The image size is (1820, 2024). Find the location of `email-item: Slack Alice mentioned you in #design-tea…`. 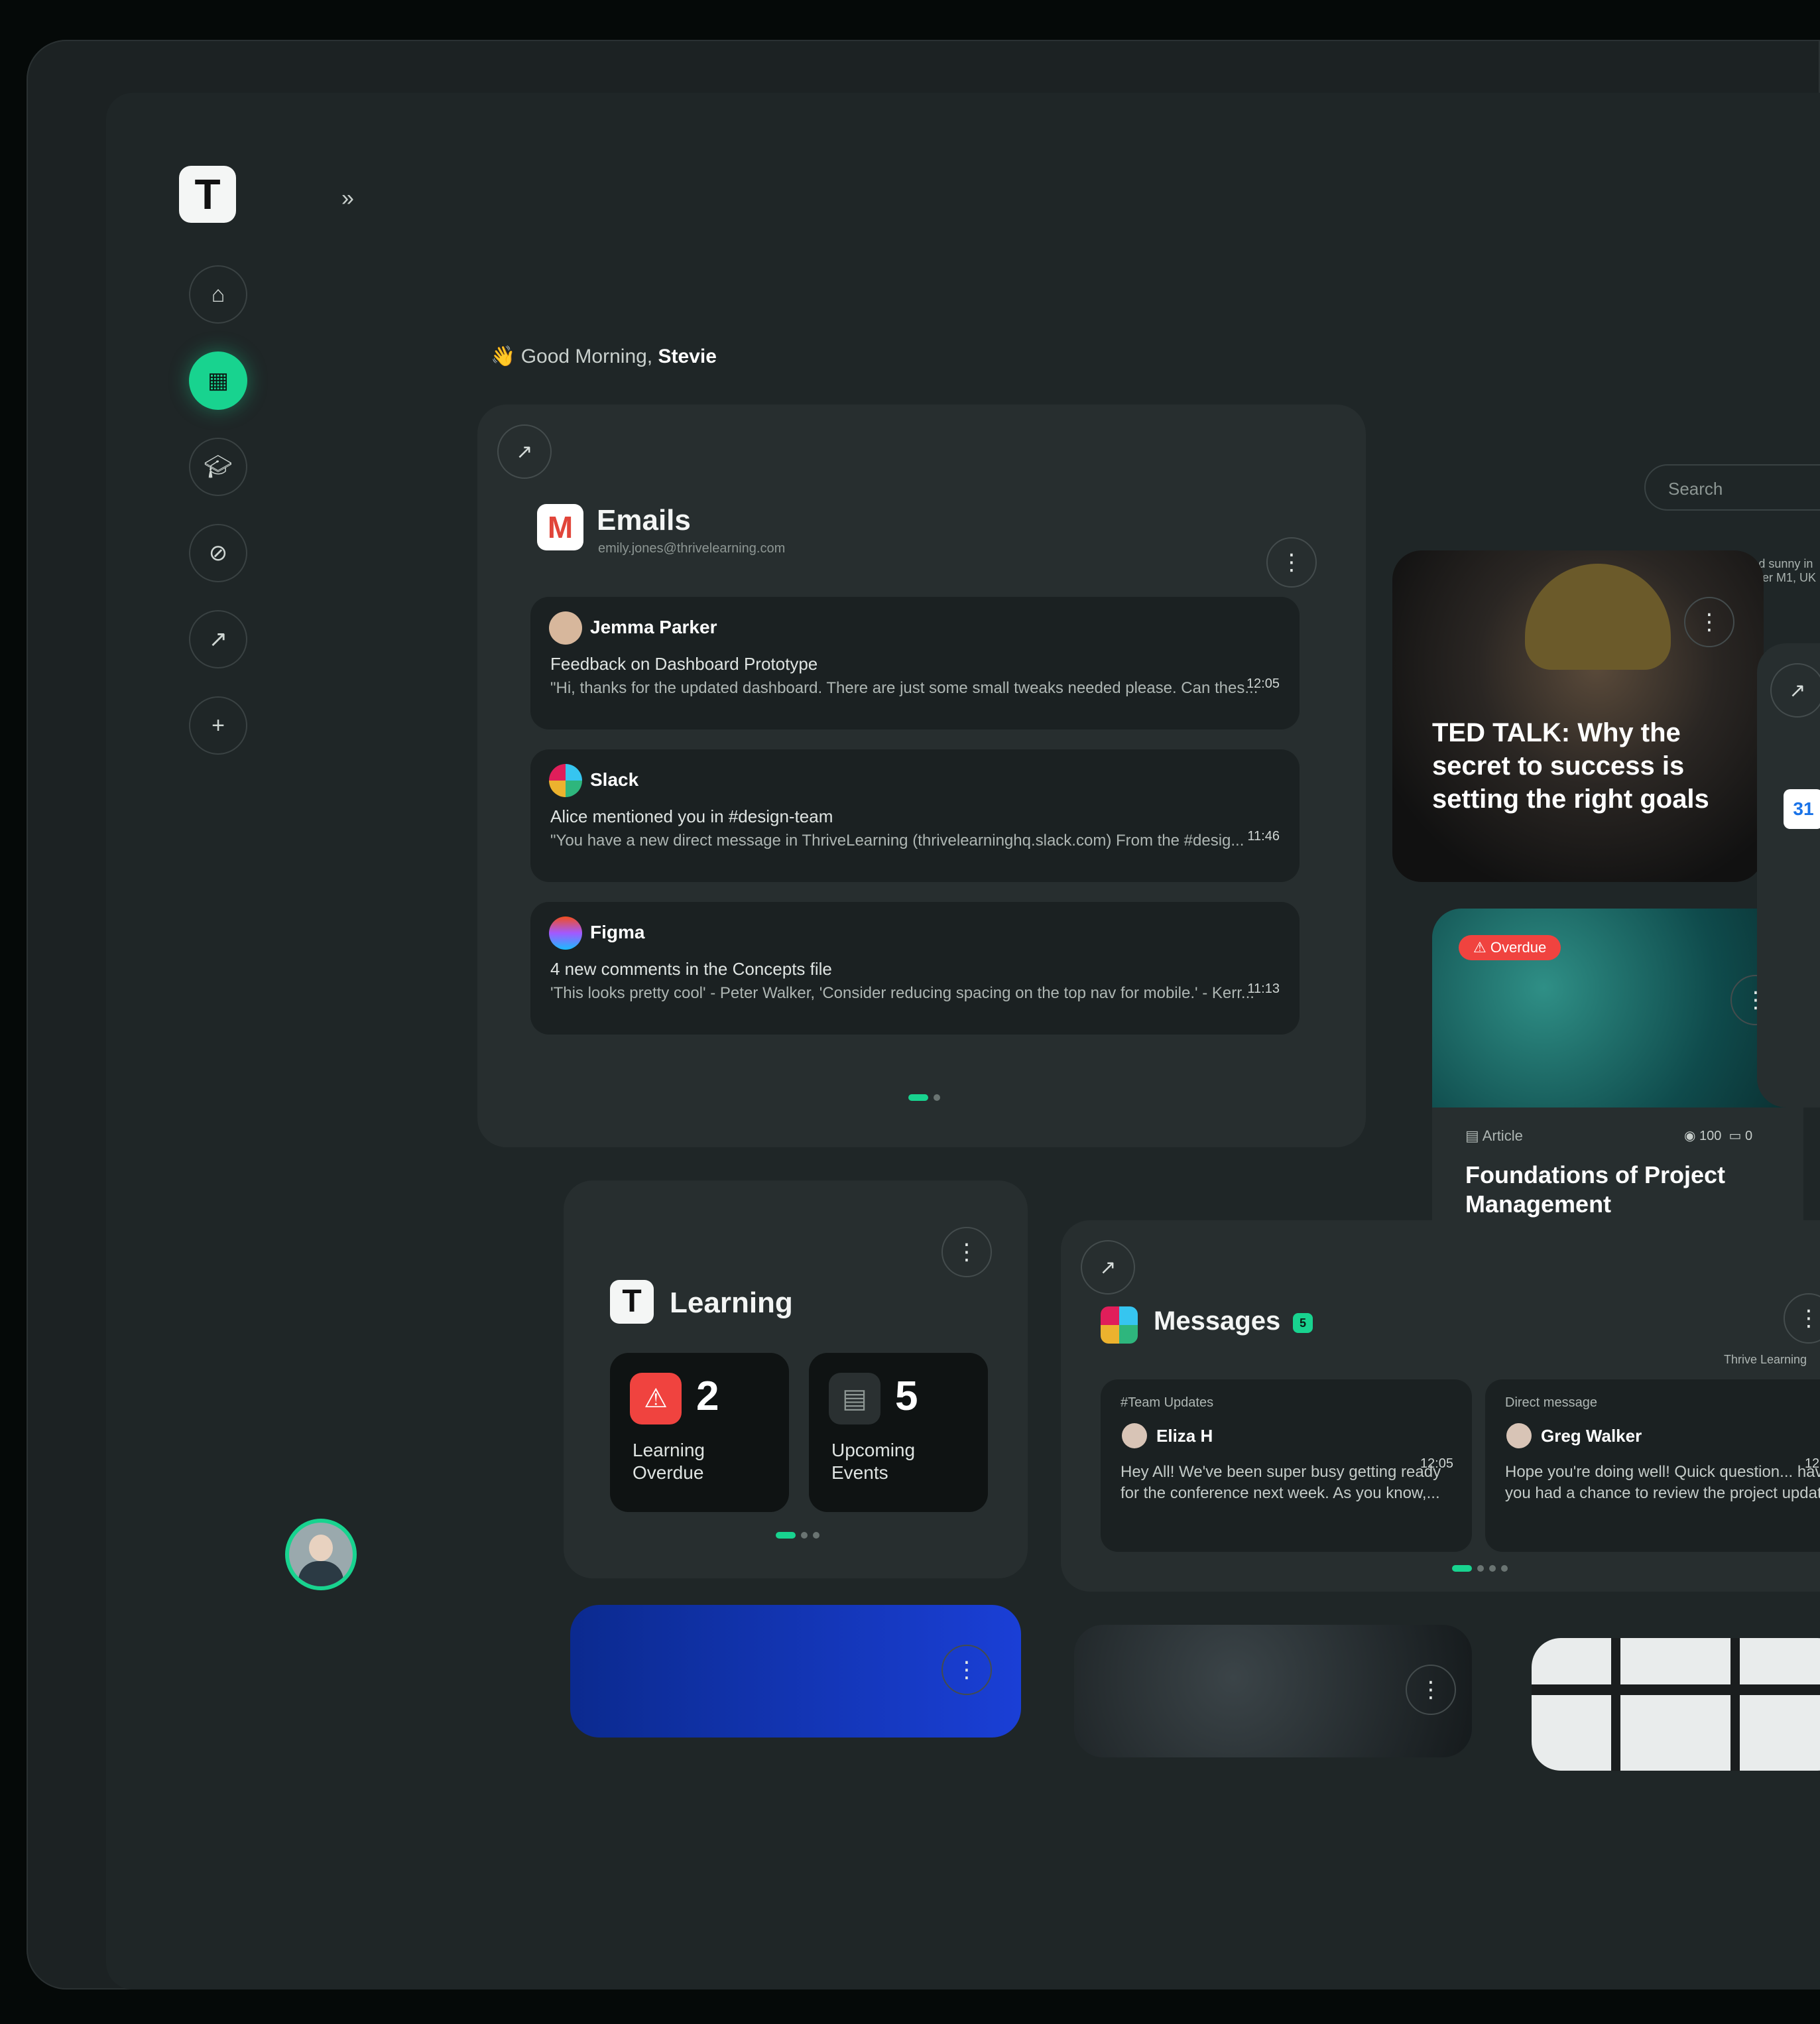

email-item: Slack Alice mentioned you in #design-tea… is located at coordinates (915, 815).